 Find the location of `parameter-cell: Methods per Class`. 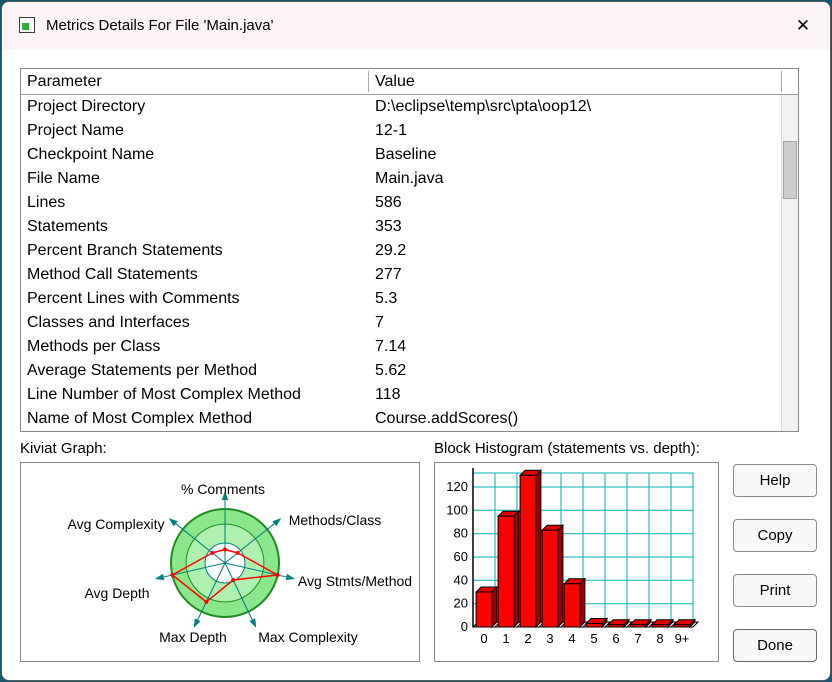

parameter-cell: Methods per Class is located at coordinates (94, 346).